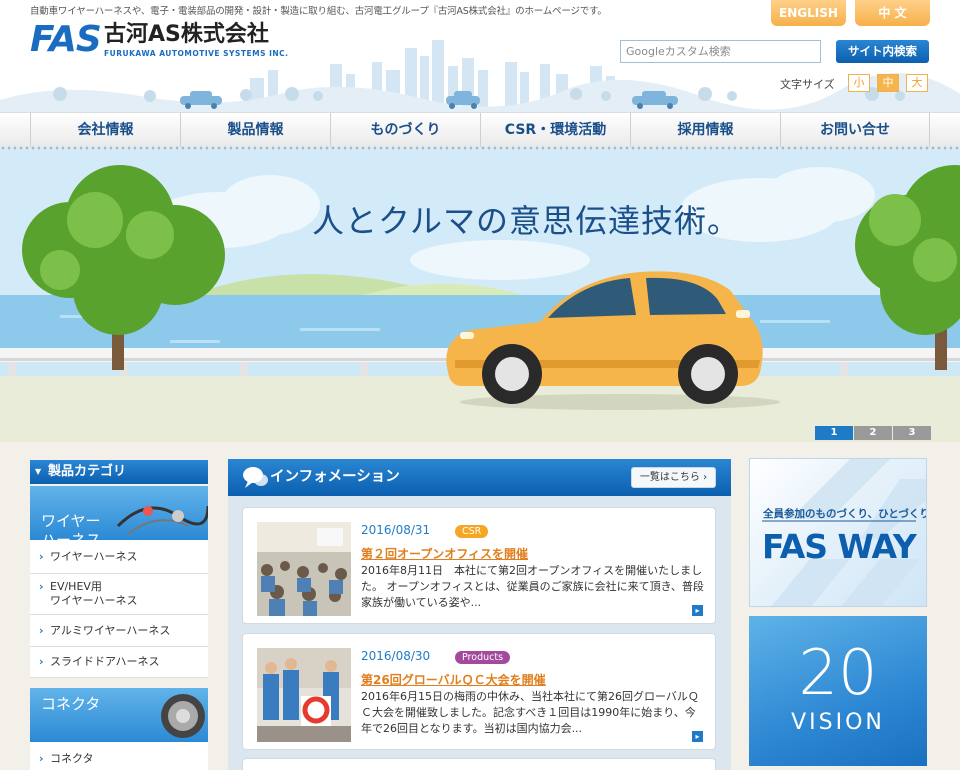 Image resolution: width=960 pixels, height=770 pixels. I want to click on news-tag-badge: Products, so click(483, 657).